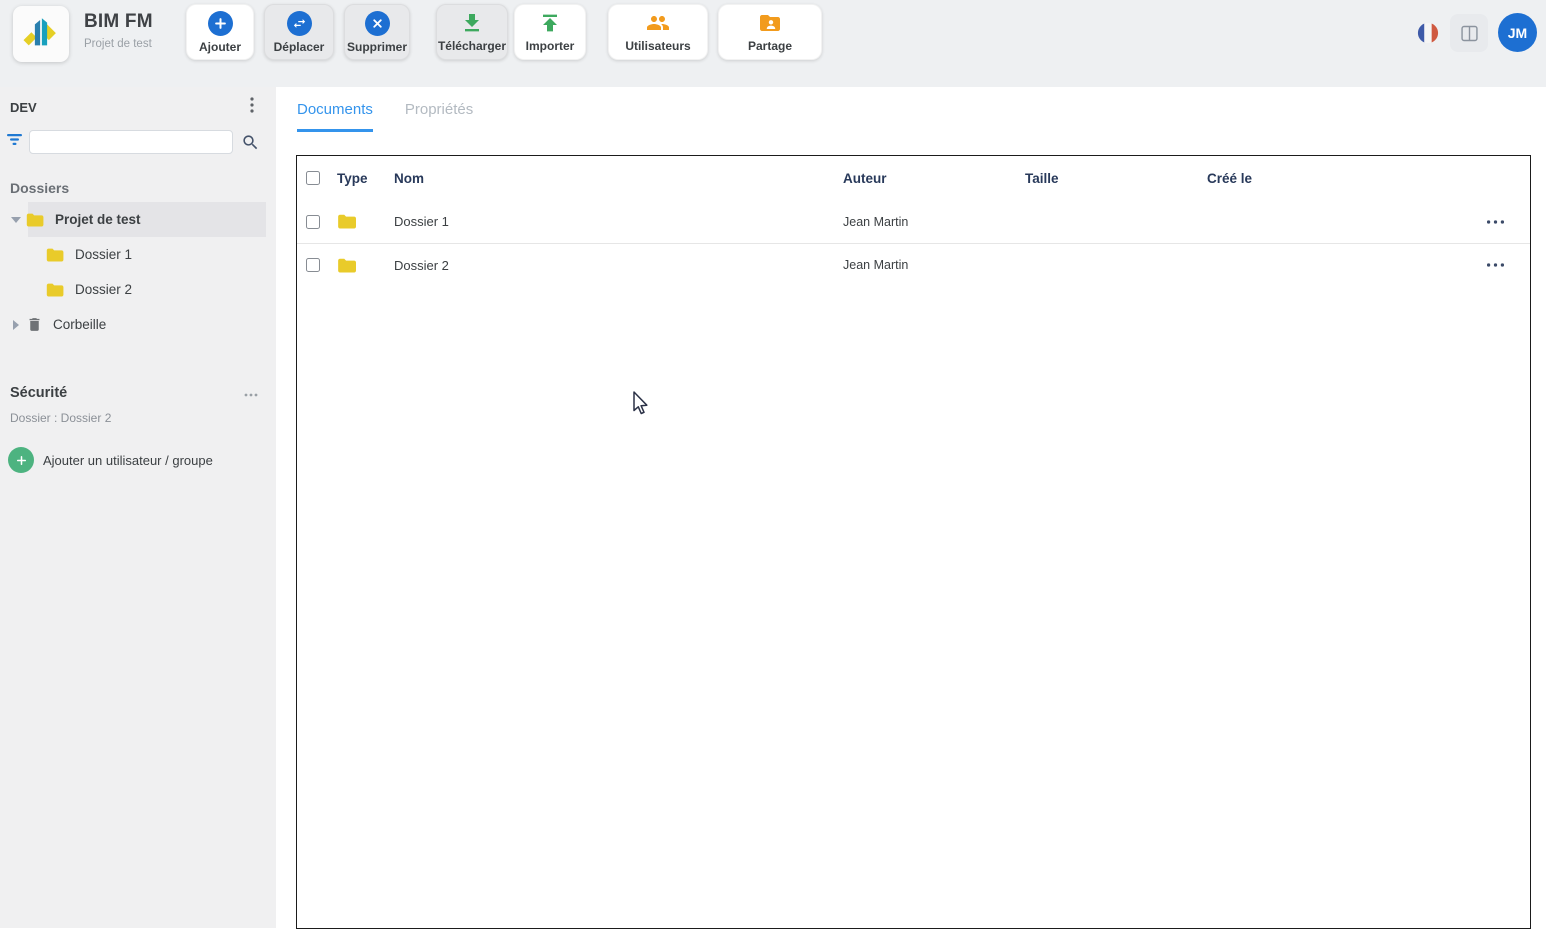 This screenshot has height=929, width=1546. Describe the element at coordinates (14, 142) in the screenshot. I see `filter-icon` at that location.